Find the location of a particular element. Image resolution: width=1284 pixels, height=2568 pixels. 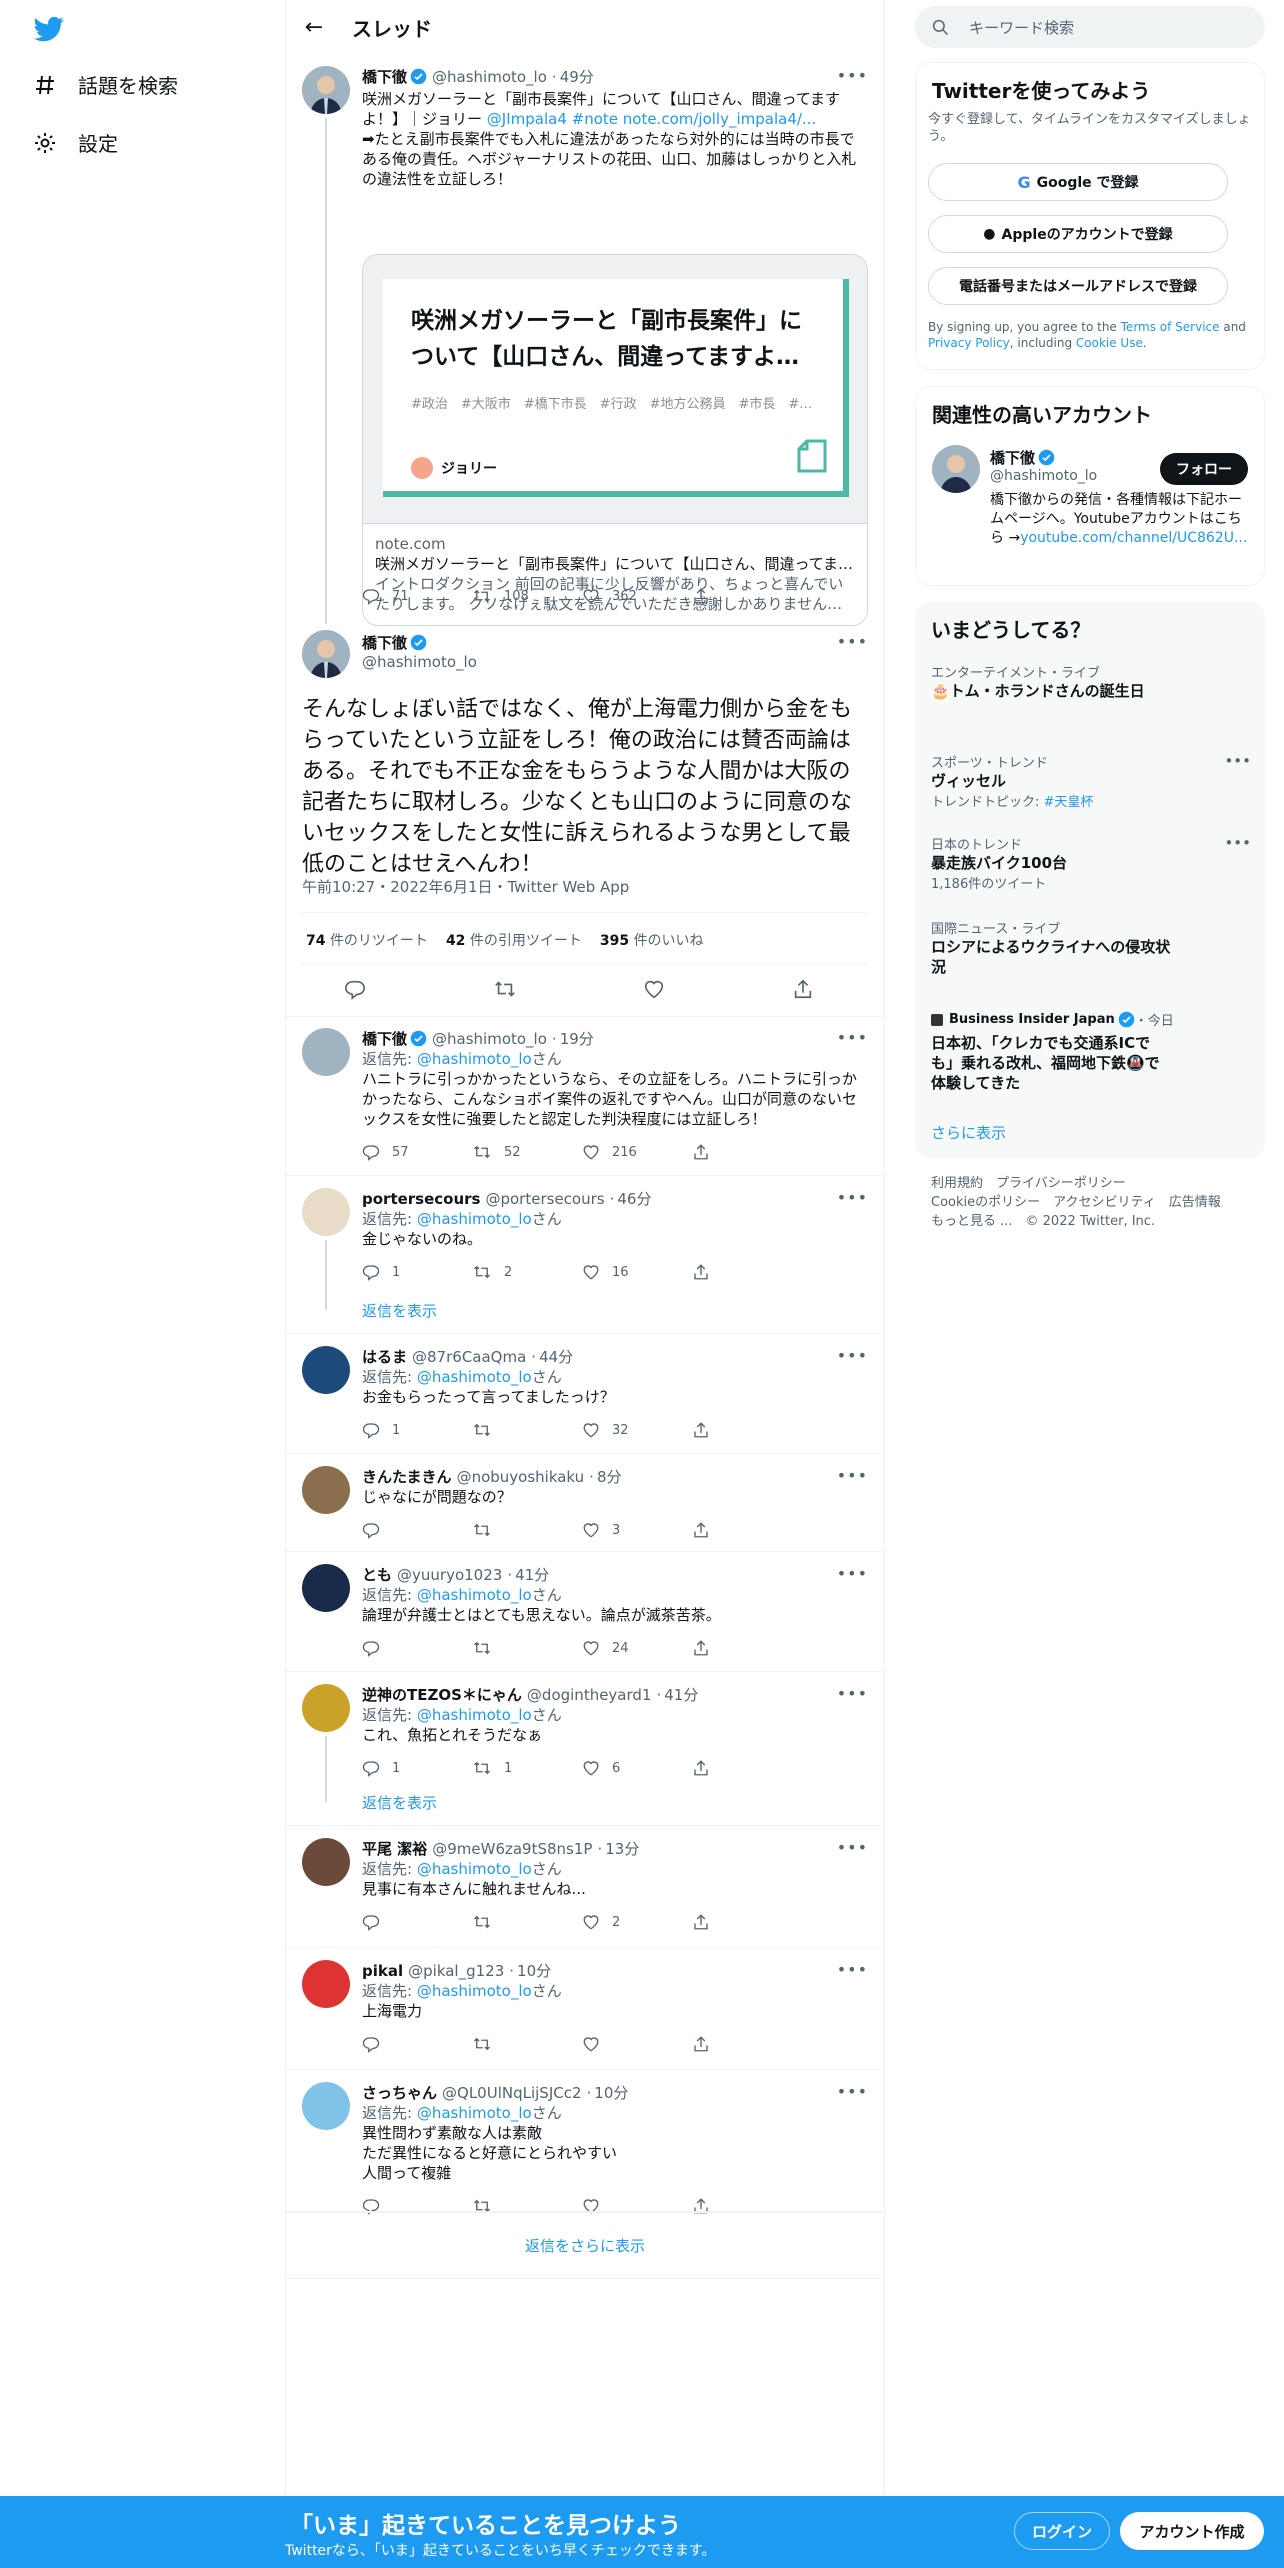

author-name: はるま is located at coordinates (384, 1356).